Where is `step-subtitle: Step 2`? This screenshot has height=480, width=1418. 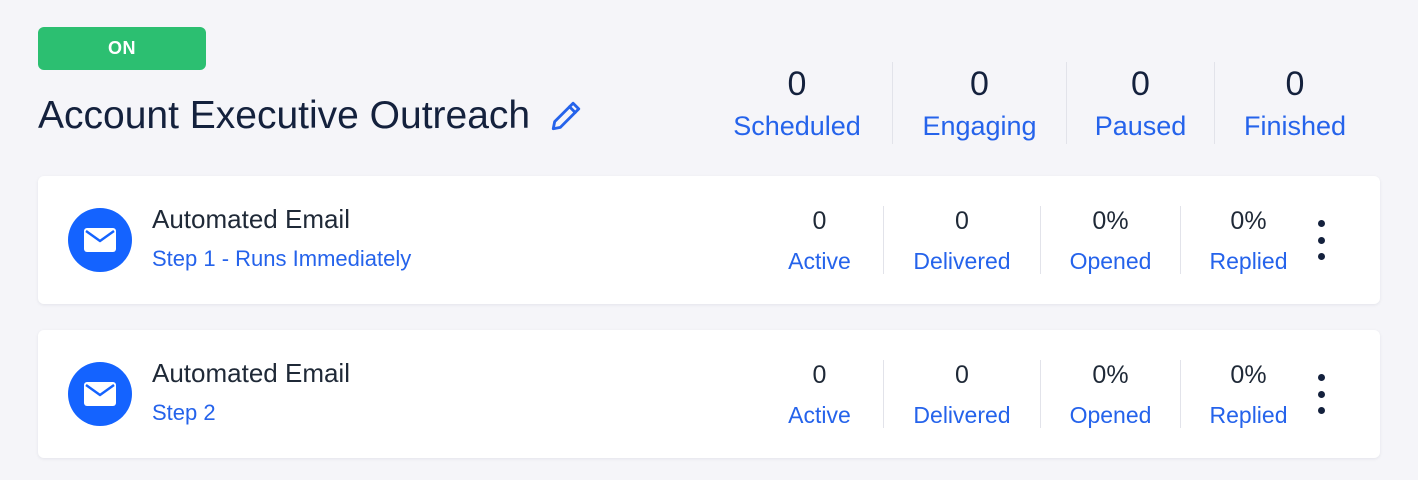
step-subtitle: Step 2 is located at coordinates (184, 413).